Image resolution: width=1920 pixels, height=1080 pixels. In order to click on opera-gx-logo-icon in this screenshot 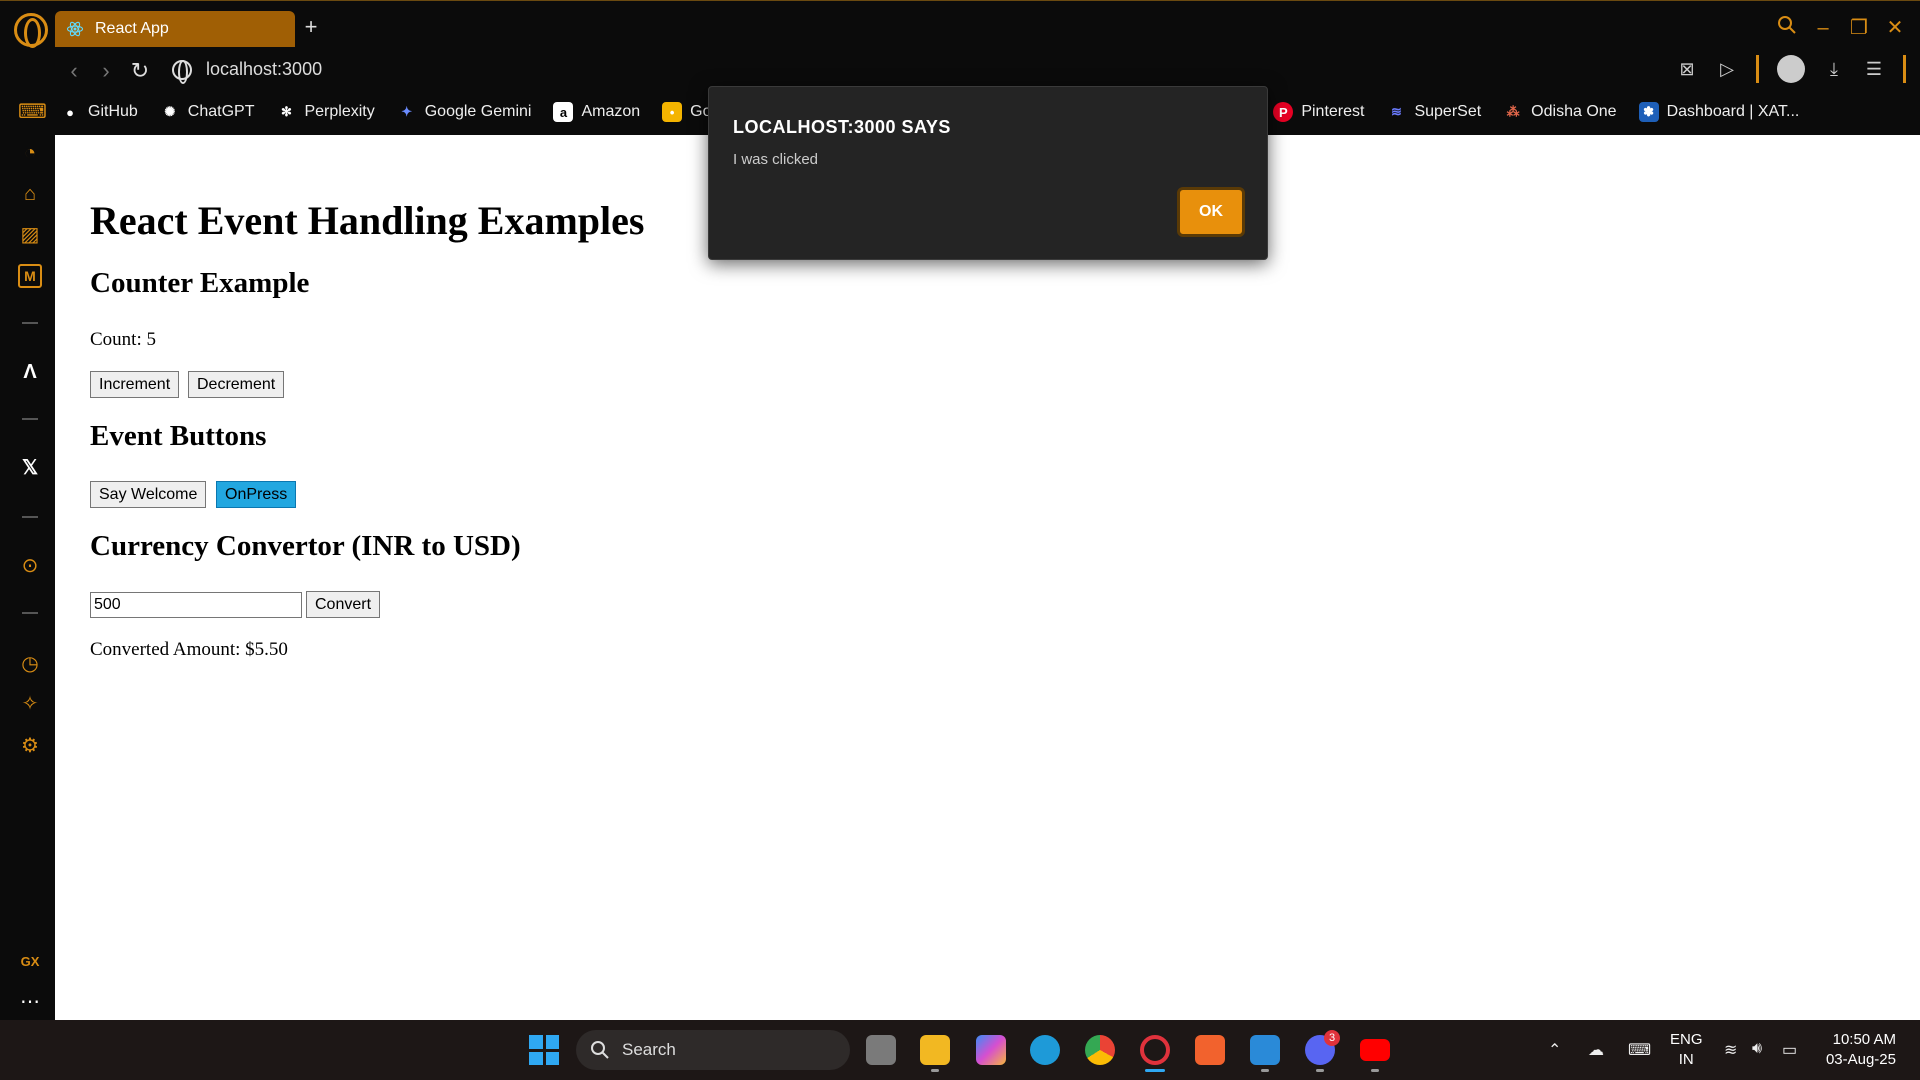, I will do `click(31, 30)`.